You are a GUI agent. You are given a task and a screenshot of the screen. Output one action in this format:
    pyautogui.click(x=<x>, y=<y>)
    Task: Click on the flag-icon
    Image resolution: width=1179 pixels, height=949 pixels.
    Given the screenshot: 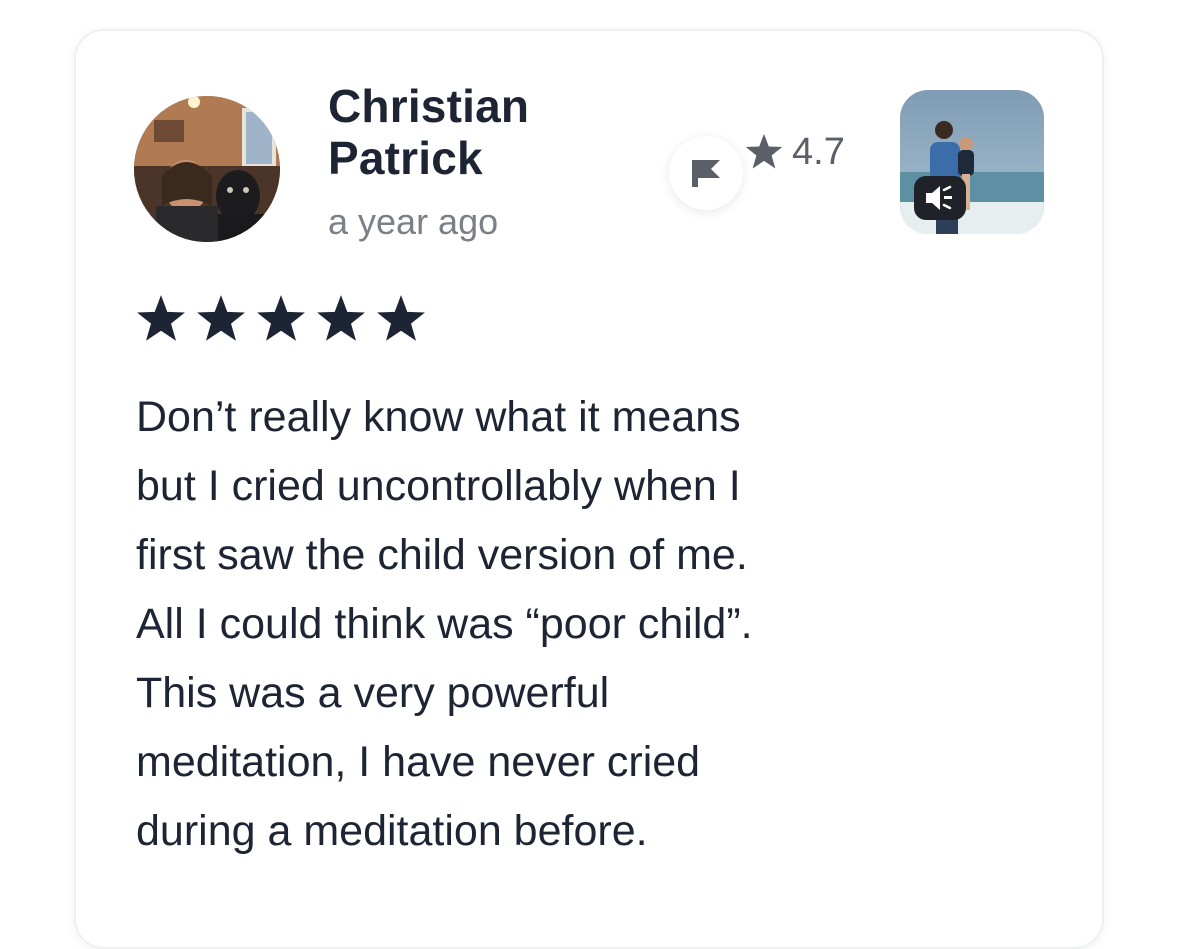 What is the action you would take?
    pyautogui.click(x=706, y=173)
    